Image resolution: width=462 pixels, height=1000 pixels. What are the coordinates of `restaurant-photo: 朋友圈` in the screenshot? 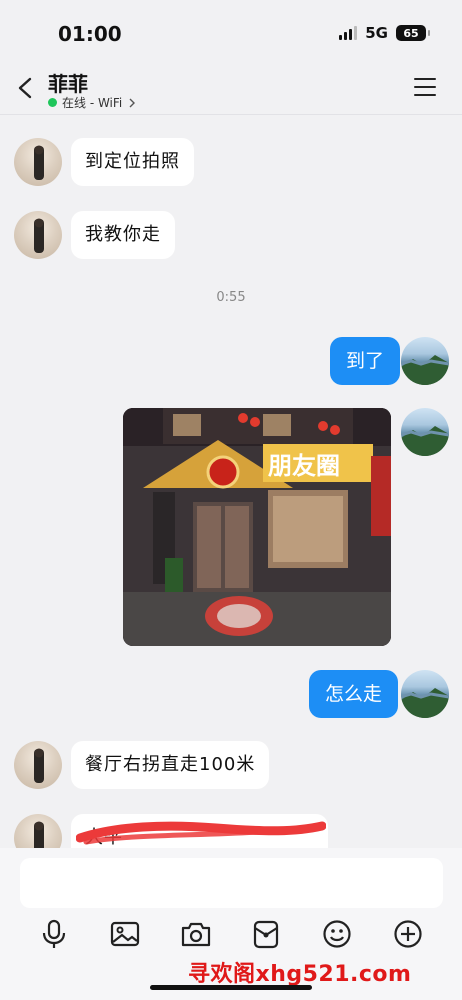 It's located at (257, 527).